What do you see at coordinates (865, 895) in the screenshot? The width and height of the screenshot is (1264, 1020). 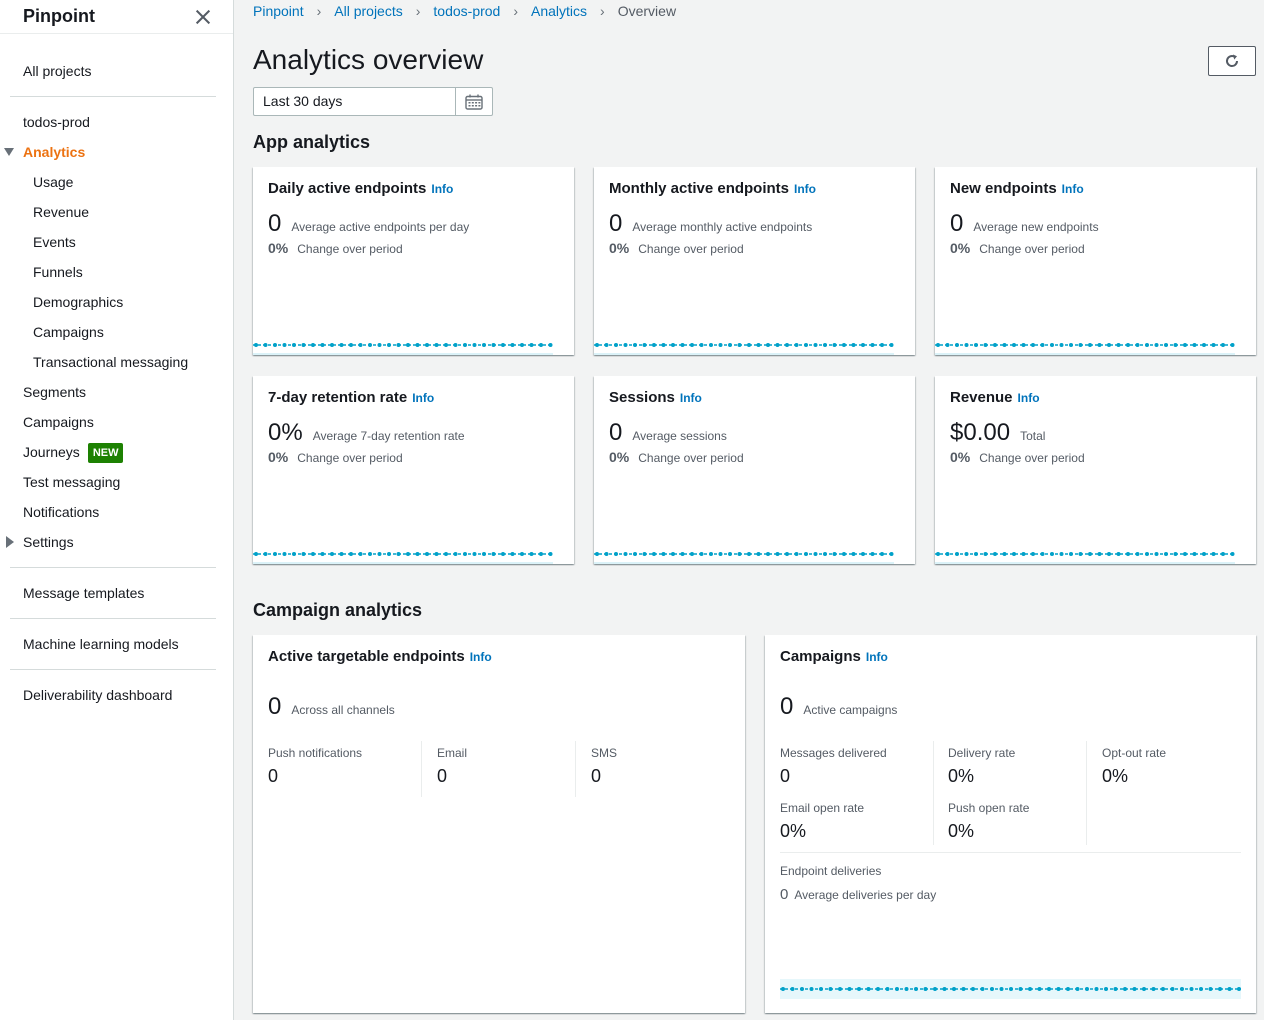 I see `stat-description: Average deliveries per day` at bounding box center [865, 895].